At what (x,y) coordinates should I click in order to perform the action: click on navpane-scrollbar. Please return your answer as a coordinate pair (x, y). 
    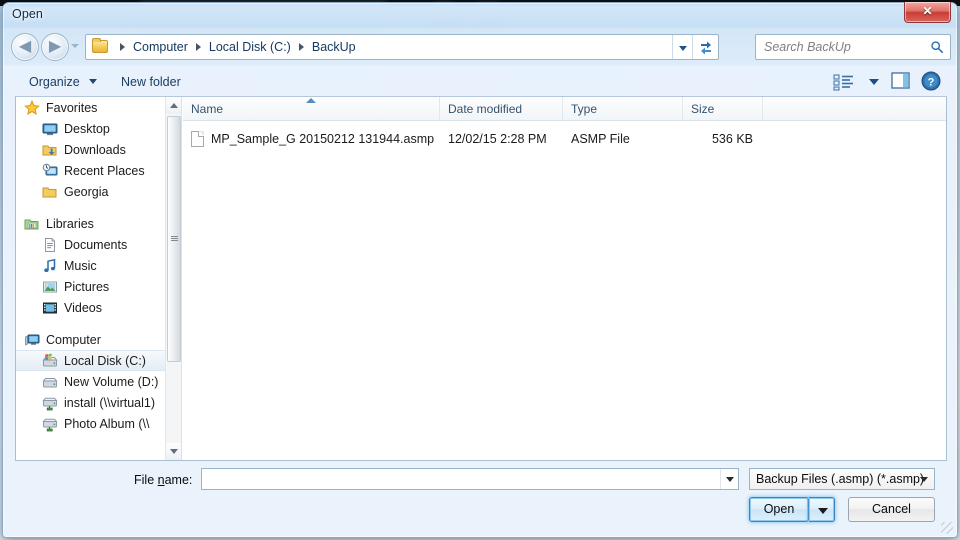
    Looking at the image, I should click on (173, 278).